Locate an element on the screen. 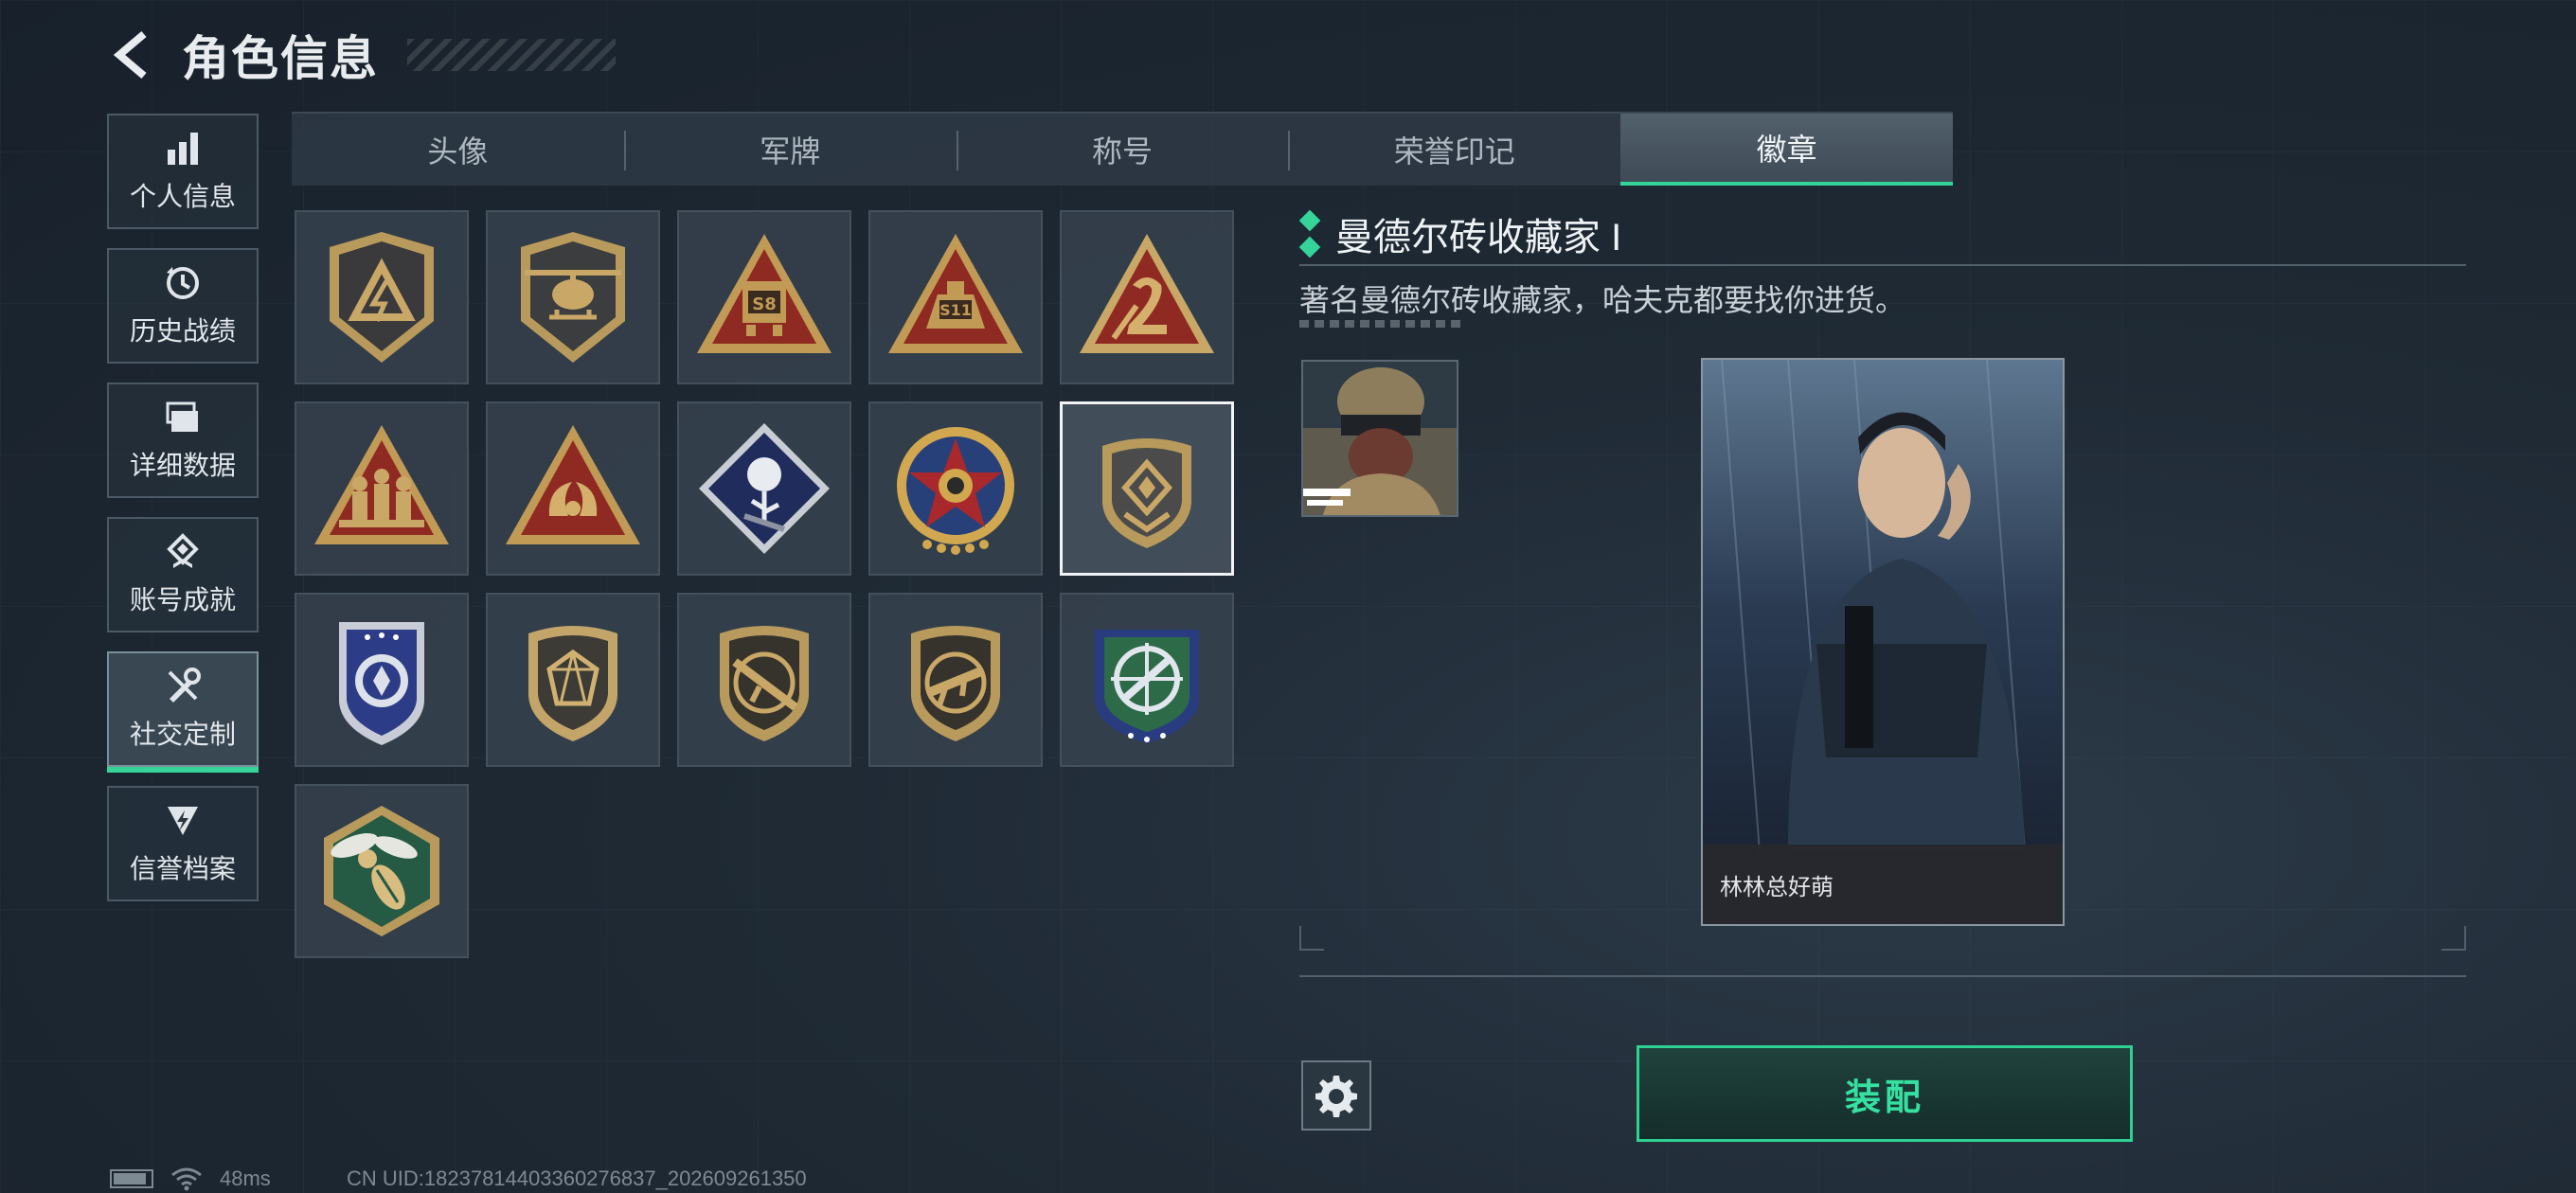  battery-icon is located at coordinates (131, 1178).